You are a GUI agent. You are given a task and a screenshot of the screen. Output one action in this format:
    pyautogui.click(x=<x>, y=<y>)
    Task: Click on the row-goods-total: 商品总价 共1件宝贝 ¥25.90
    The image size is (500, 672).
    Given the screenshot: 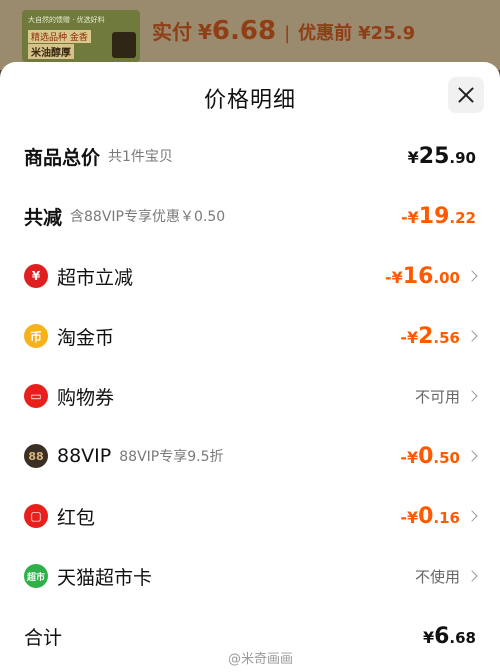 What is the action you would take?
    pyautogui.click(x=250, y=156)
    